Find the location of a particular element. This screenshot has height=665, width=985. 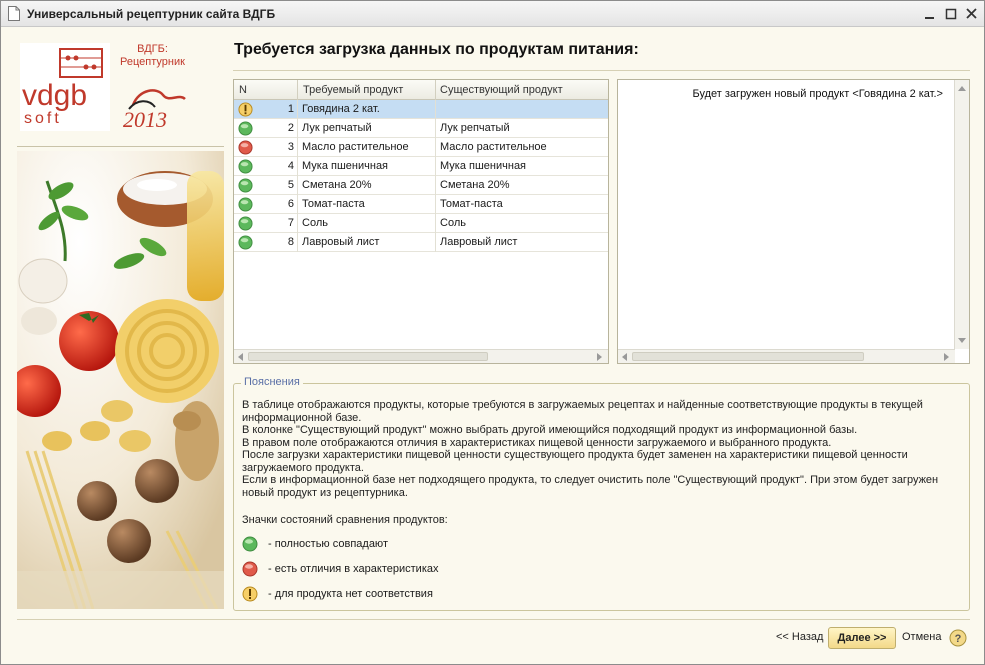

status-legend-title: Значки состояний сравнения продуктов: is located at coordinates (345, 520).